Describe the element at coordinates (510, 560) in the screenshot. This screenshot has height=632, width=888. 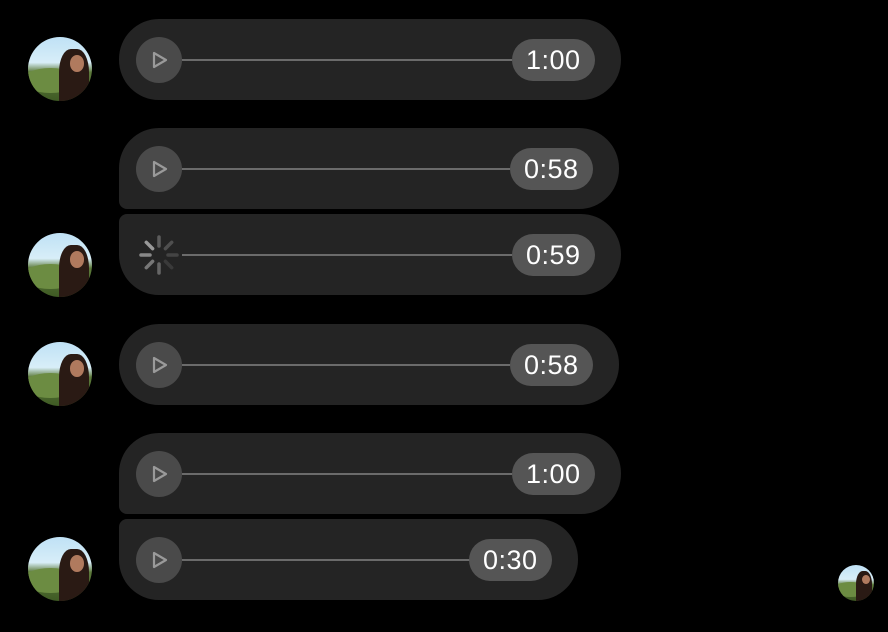
I see `duration-badge: 0:30` at that location.